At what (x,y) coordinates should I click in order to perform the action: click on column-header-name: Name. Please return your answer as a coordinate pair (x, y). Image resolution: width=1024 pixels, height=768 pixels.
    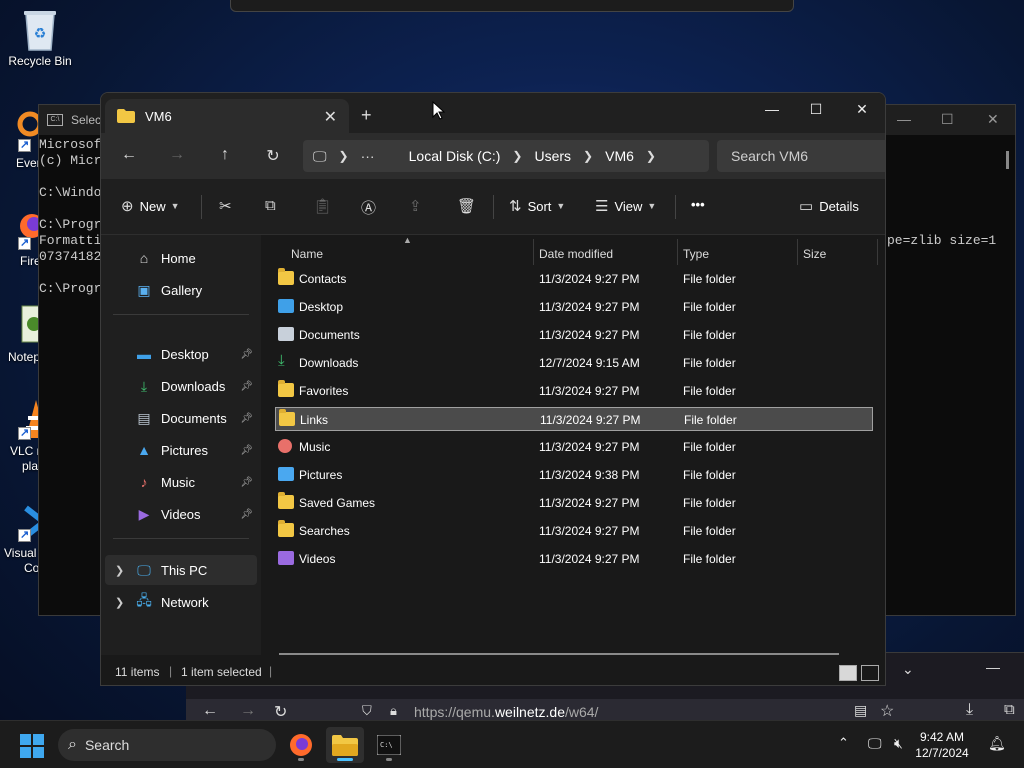
    Looking at the image, I should click on (307, 254).